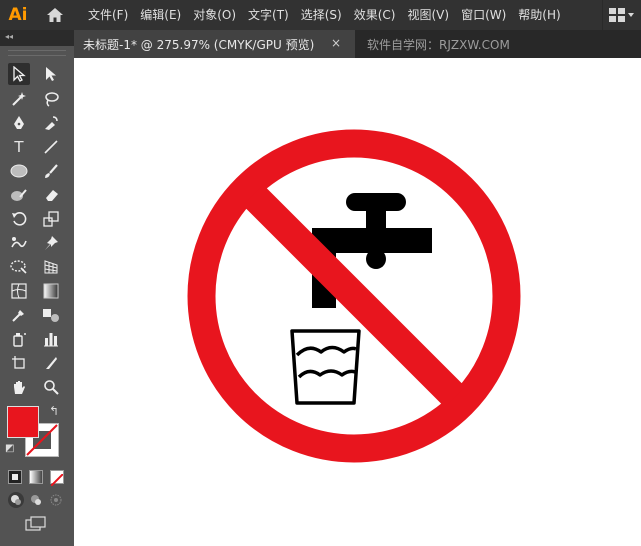 The width and height of the screenshot is (641, 546). Describe the element at coordinates (19, 74) in the screenshot. I see `selection-tool-icon` at that location.